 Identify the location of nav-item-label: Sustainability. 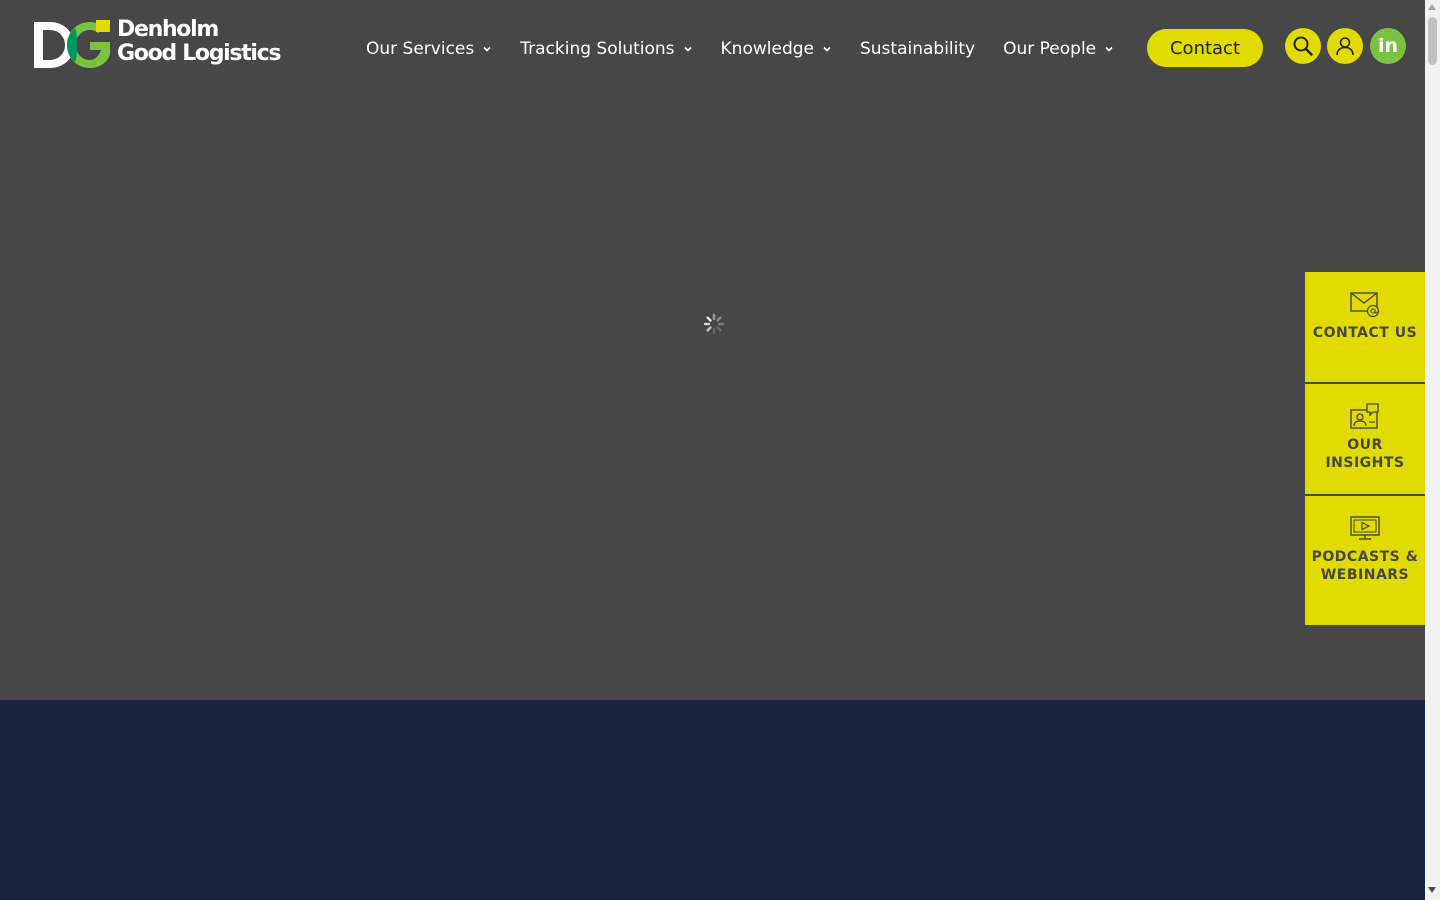
(917, 49).